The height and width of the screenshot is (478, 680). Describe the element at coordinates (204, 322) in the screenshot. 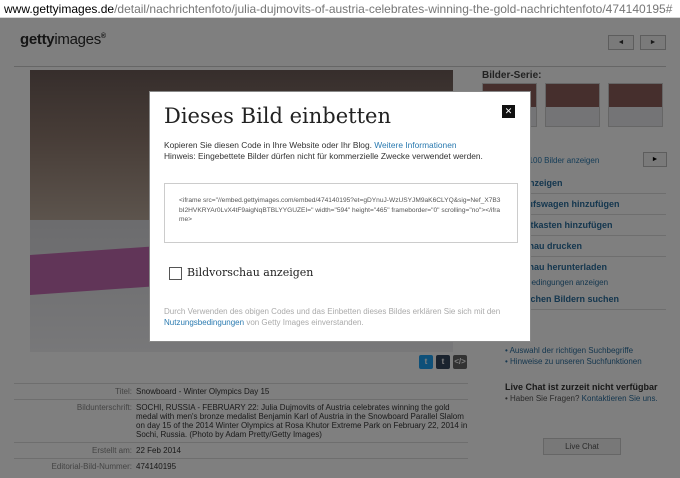

I see `terms-link: Nutzungsbedingungen` at that location.